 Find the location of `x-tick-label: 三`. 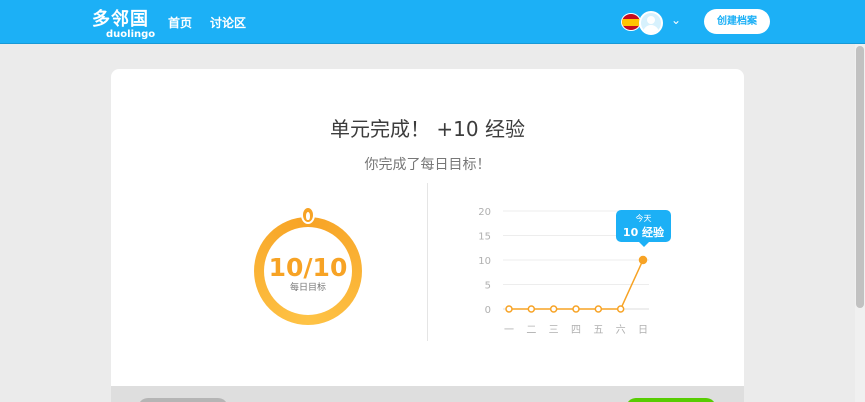

x-tick-label: 三 is located at coordinates (554, 330).